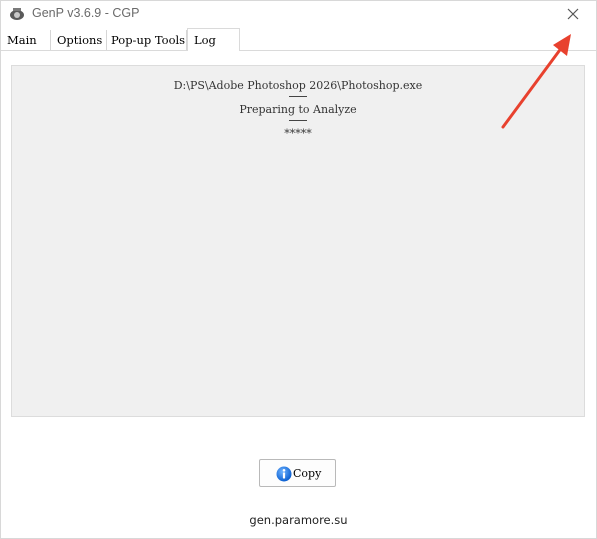 The image size is (597, 539). I want to click on red-arrow-annotation, so click(536, 81).